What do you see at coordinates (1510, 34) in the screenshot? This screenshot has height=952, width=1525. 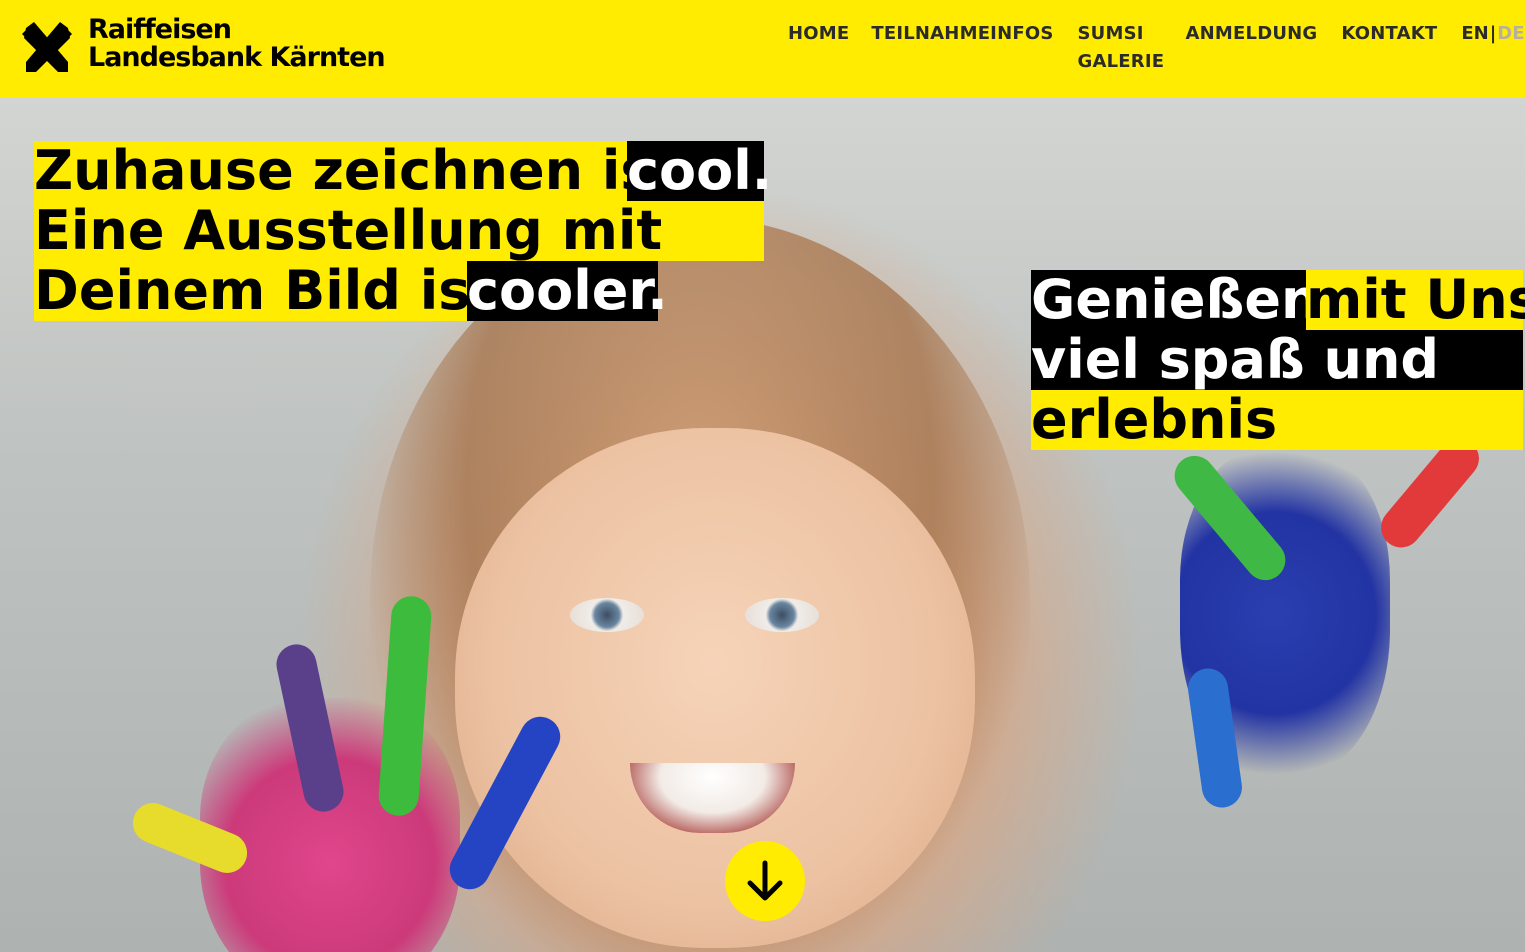 I see `lang-de-link: DE` at bounding box center [1510, 34].